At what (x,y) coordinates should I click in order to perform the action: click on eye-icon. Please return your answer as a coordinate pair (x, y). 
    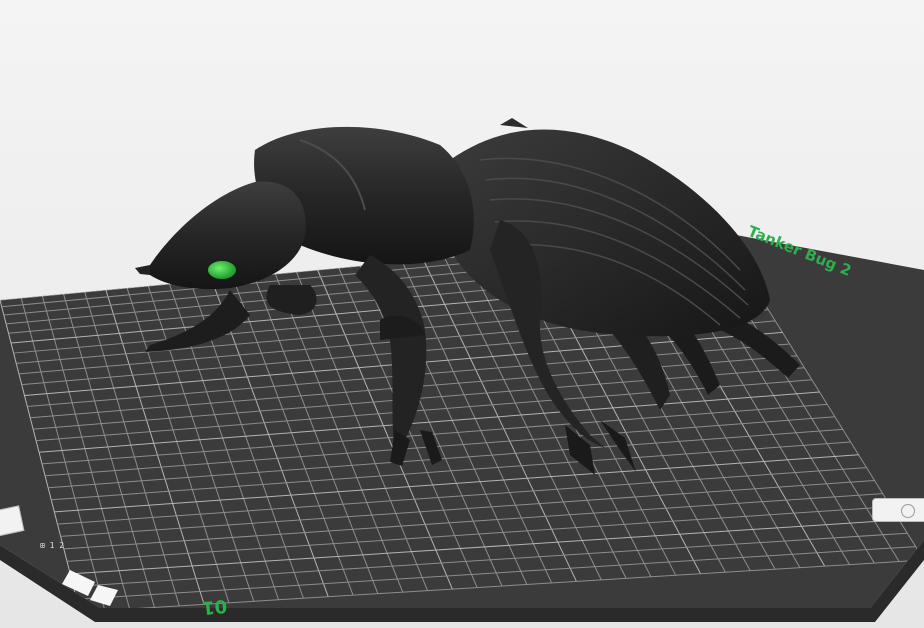
    Looking at the image, I should click on (222, 270).